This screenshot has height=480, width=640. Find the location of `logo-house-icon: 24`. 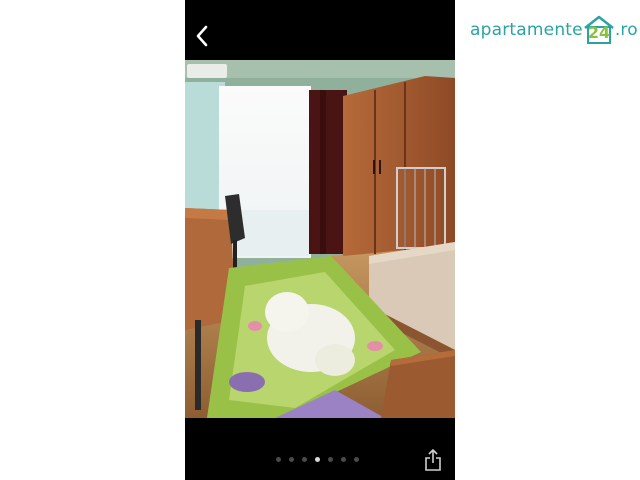

logo-house-icon: 24 is located at coordinates (599, 30).